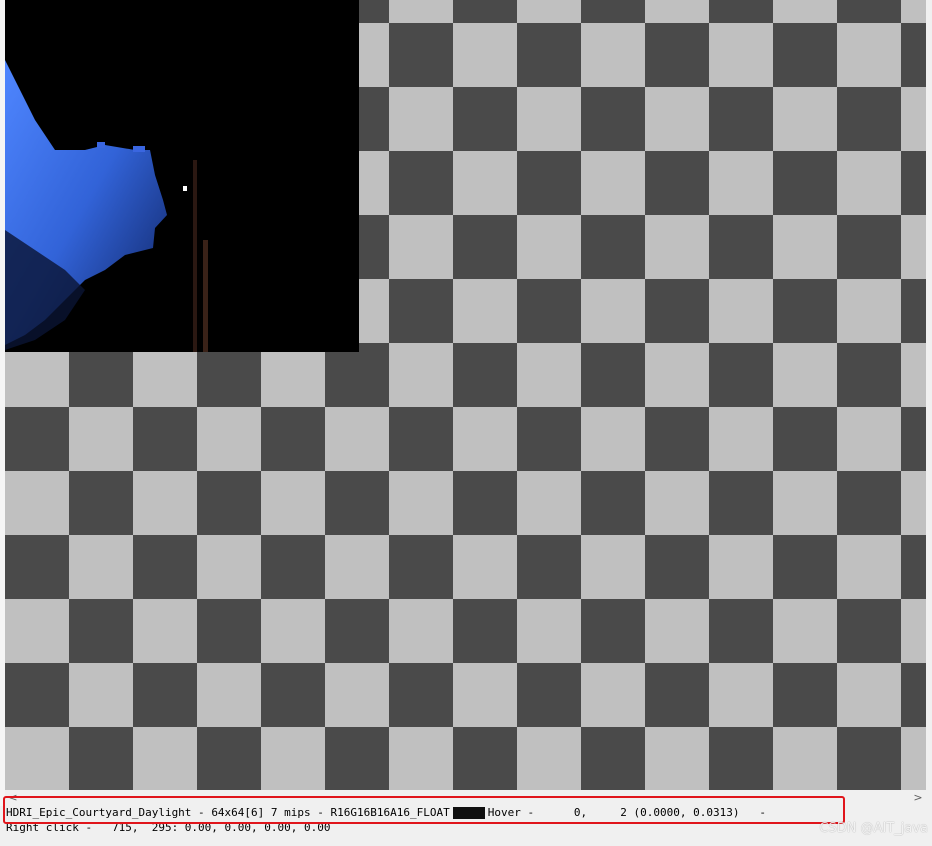 This screenshot has width=932, height=846. I want to click on hover-trail: -, so click(759, 812).